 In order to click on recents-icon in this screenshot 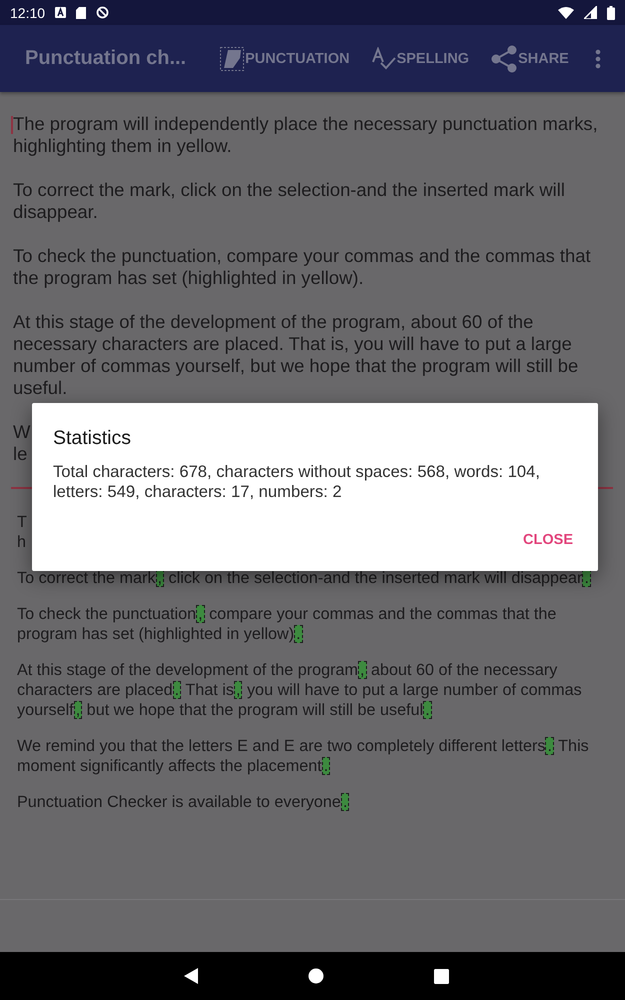, I will do `click(441, 976)`.